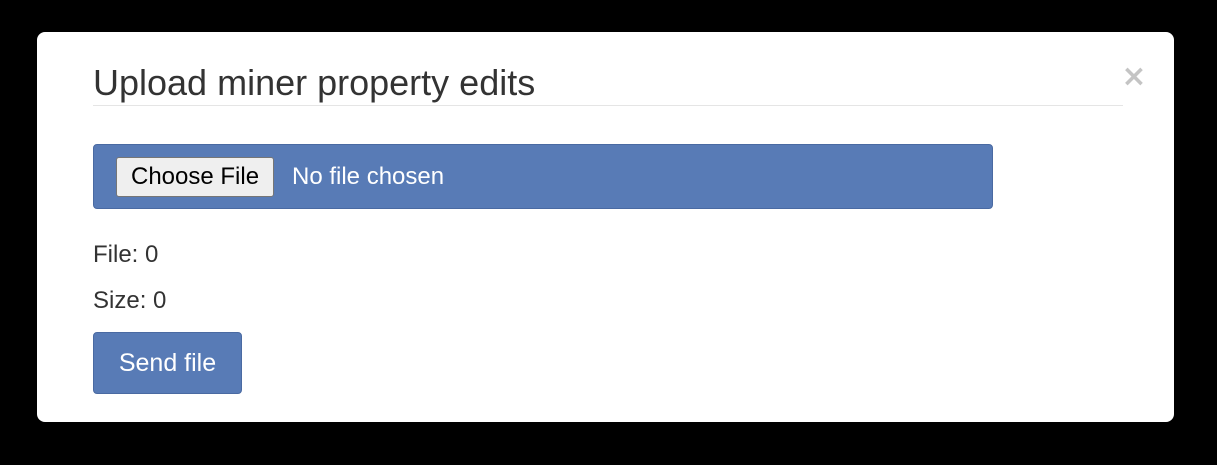 This screenshot has height=465, width=1217. What do you see at coordinates (120, 300) in the screenshot?
I see `file-size-label: Size:` at bounding box center [120, 300].